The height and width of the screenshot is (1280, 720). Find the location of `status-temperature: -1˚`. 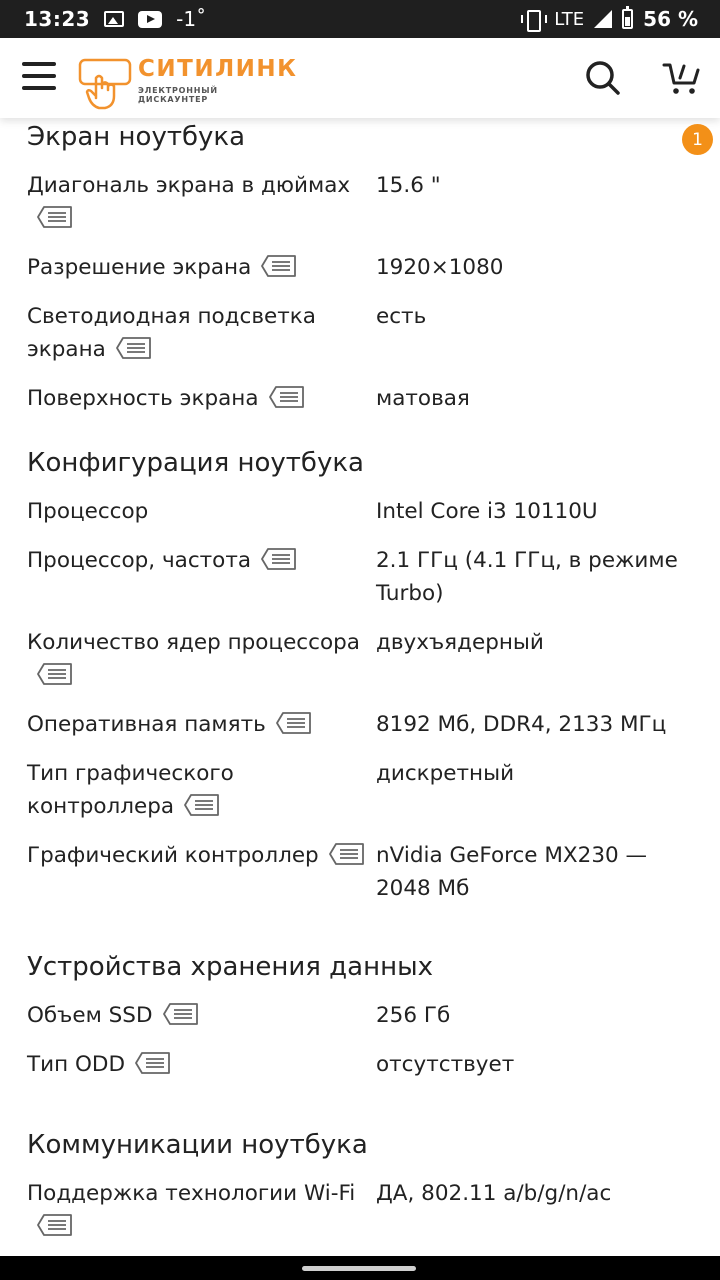

status-temperature: -1˚ is located at coordinates (191, 19).